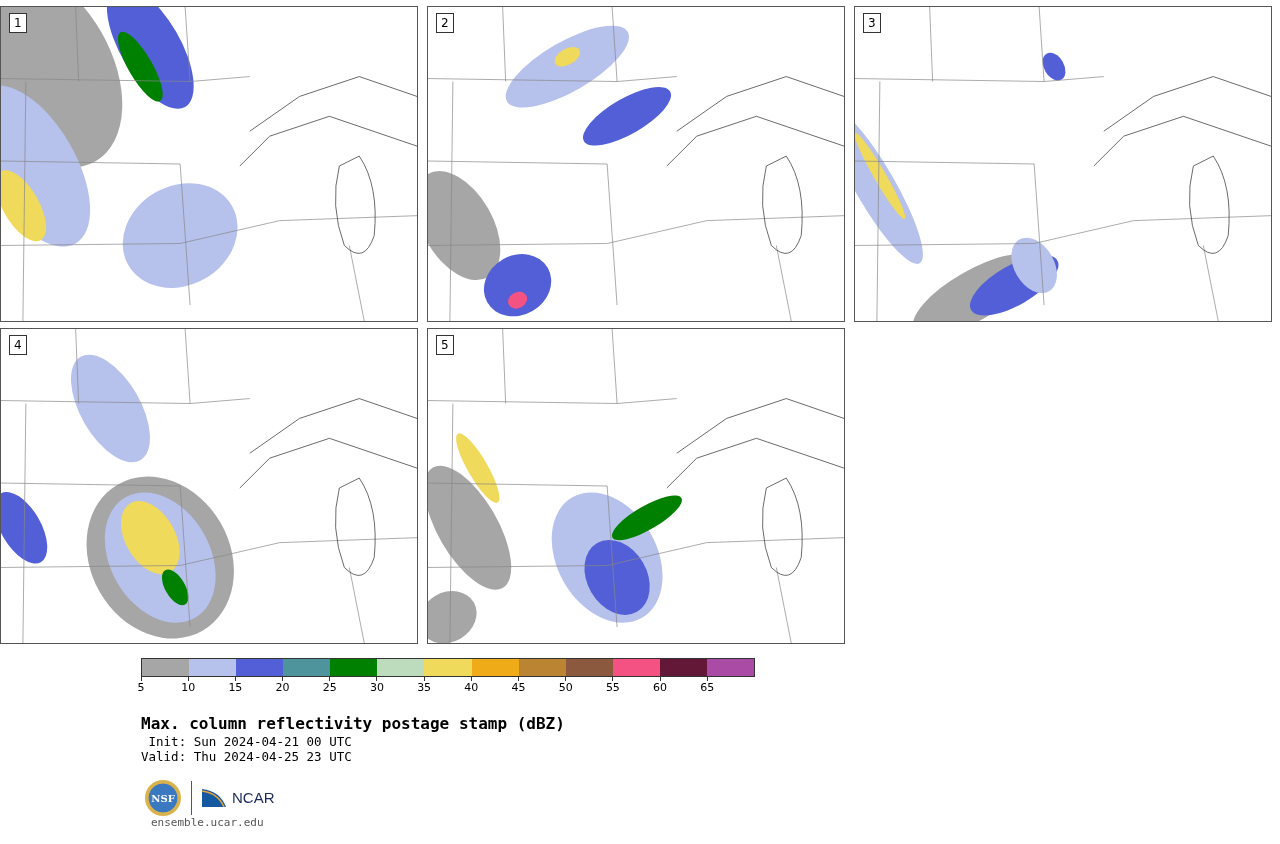 This screenshot has width=1280, height=844. What do you see at coordinates (208, 823) in the screenshot?
I see `website-url: ensemble.ucar.edu` at bounding box center [208, 823].